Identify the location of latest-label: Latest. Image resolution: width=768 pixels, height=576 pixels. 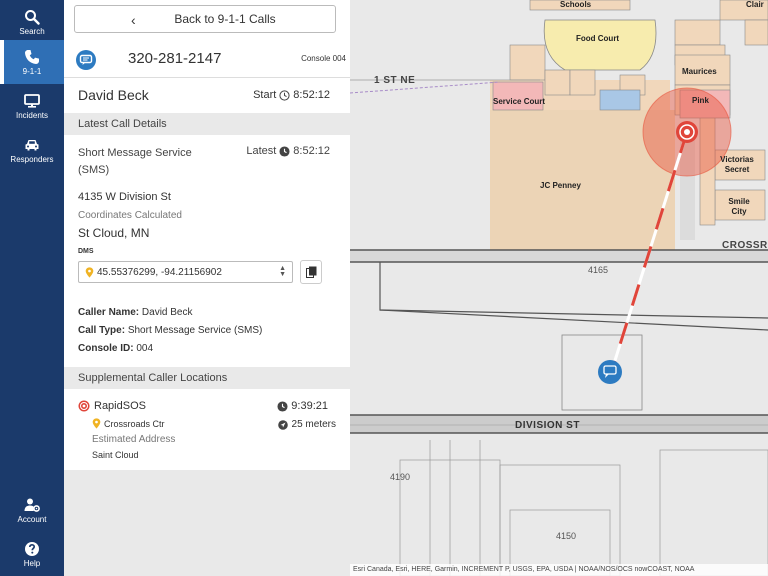
(261, 151).